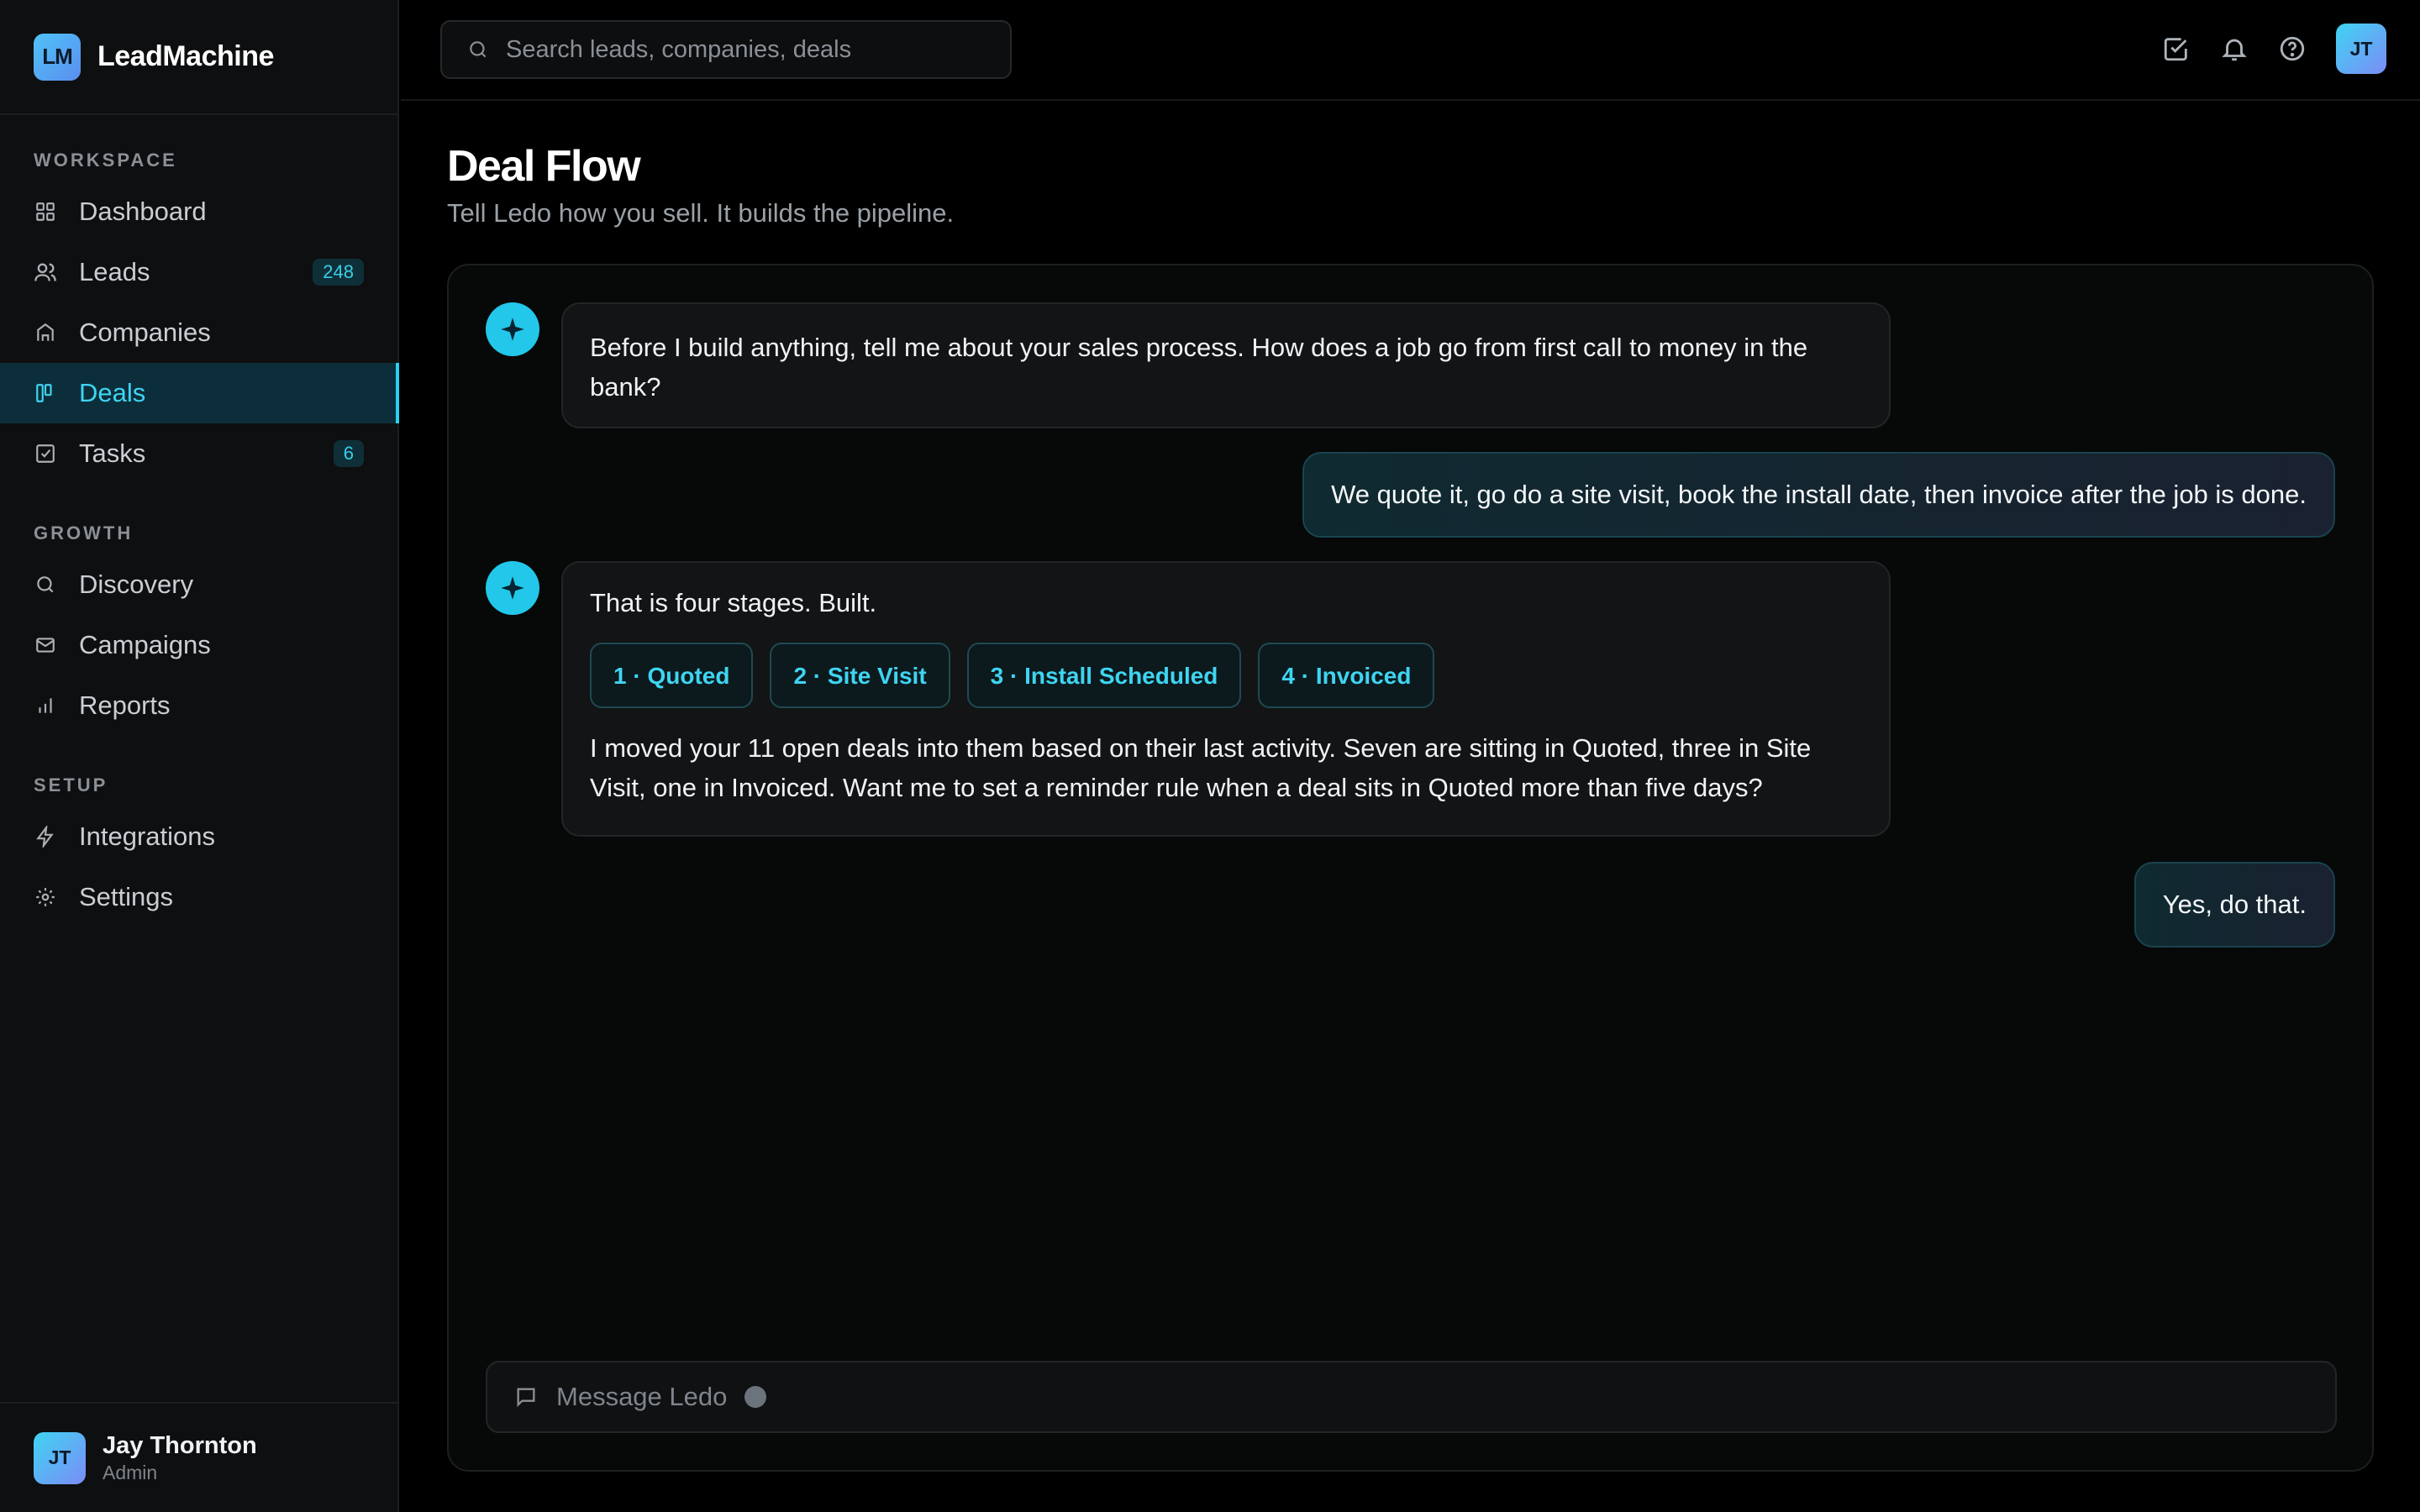 This screenshot has width=2420, height=1512. I want to click on sidebar-item-label: Deals, so click(113, 392).